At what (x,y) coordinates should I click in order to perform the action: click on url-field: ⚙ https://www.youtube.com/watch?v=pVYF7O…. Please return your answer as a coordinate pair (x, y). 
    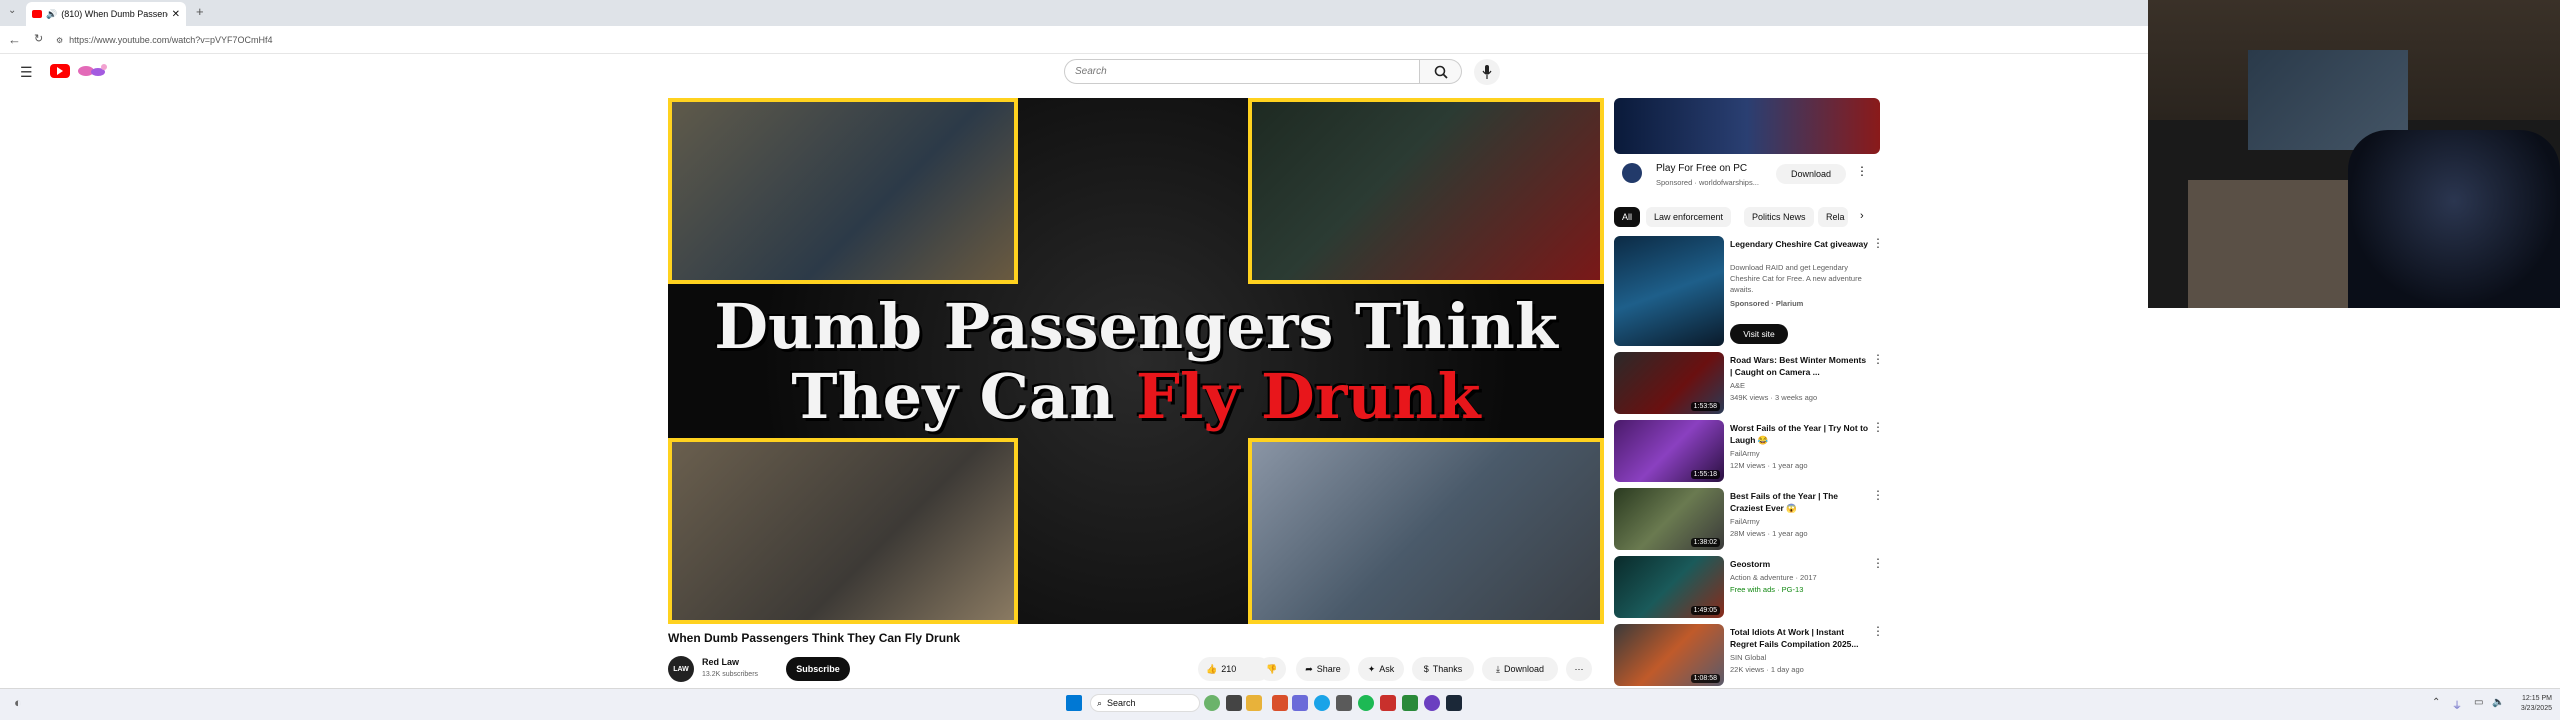
    Looking at the image, I should click on (756, 40).